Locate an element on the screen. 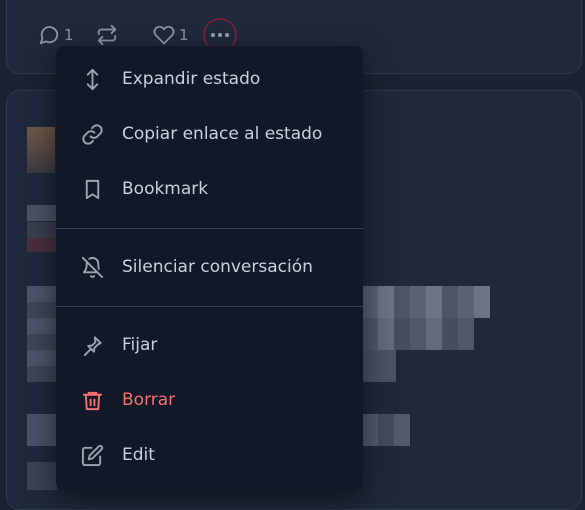 Image resolution: width=585 pixels, height=510 pixels. blurred-avatar is located at coordinates (41, 150).